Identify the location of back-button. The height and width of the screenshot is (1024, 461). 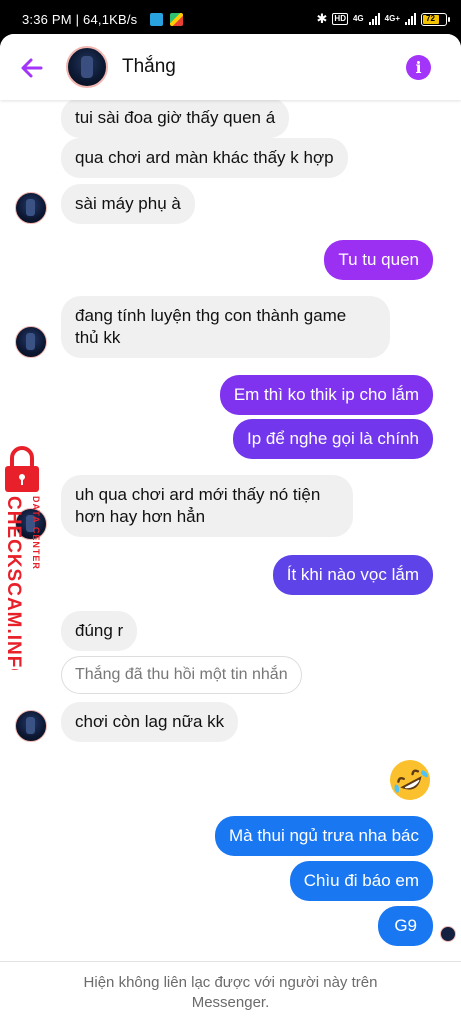
(32, 68).